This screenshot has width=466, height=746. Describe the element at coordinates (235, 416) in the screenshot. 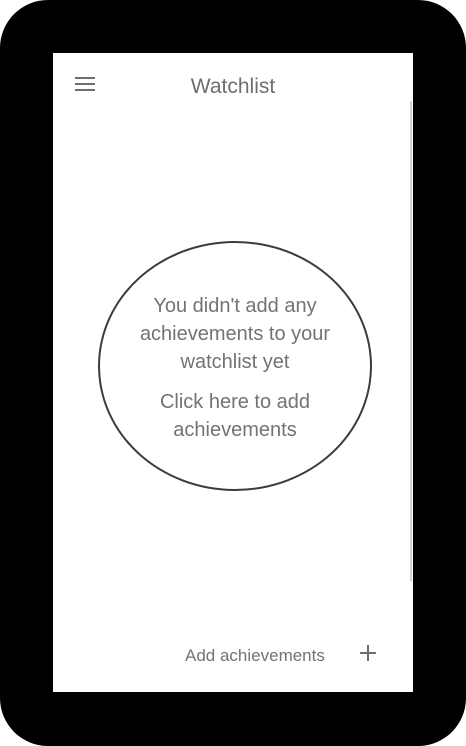

I see `add-achievements-prompt: Click here to add achievements` at that location.